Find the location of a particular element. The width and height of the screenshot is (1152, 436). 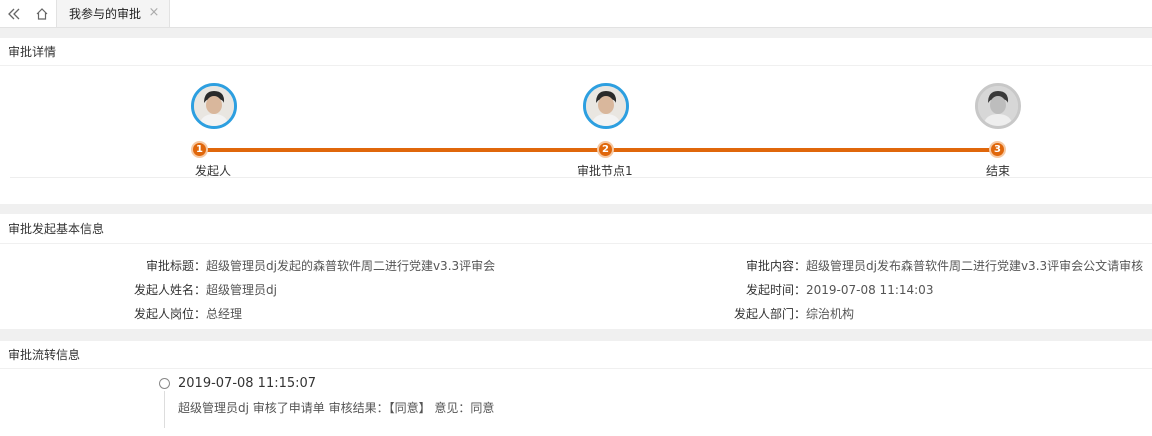

timeline-time: 2019-07-08 11:15:07 is located at coordinates (247, 383).